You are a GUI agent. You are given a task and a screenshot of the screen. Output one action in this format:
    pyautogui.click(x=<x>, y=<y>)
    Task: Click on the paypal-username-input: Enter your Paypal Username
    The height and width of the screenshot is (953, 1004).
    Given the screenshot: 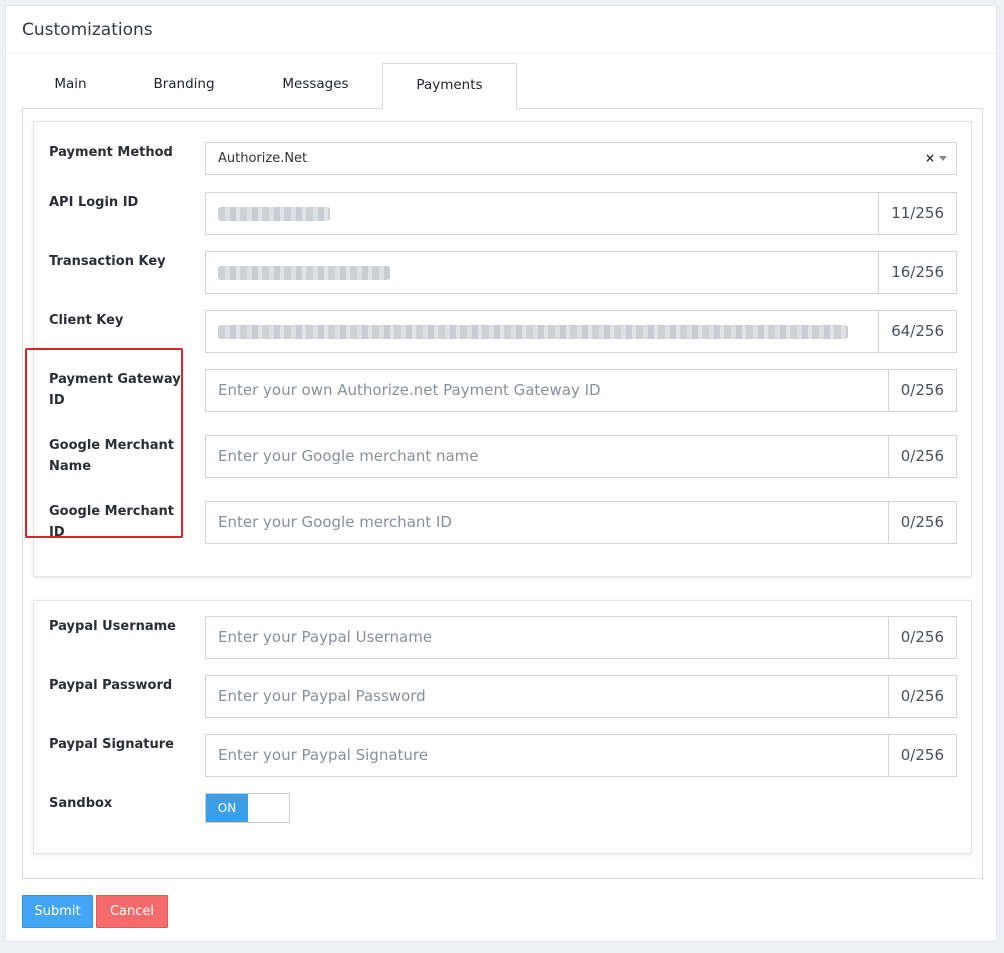 What is the action you would take?
    pyautogui.click(x=547, y=637)
    